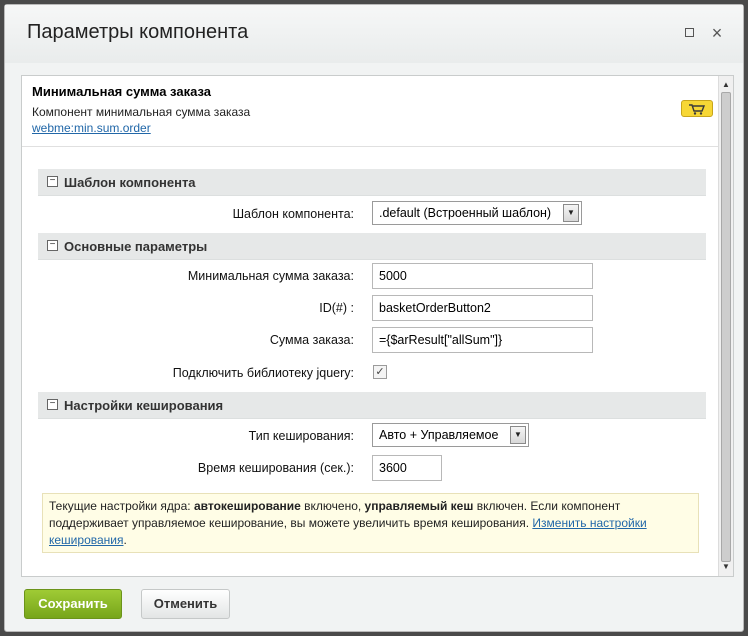 This screenshot has height=636, width=748. What do you see at coordinates (482, 308) in the screenshot?
I see `id-input` at bounding box center [482, 308].